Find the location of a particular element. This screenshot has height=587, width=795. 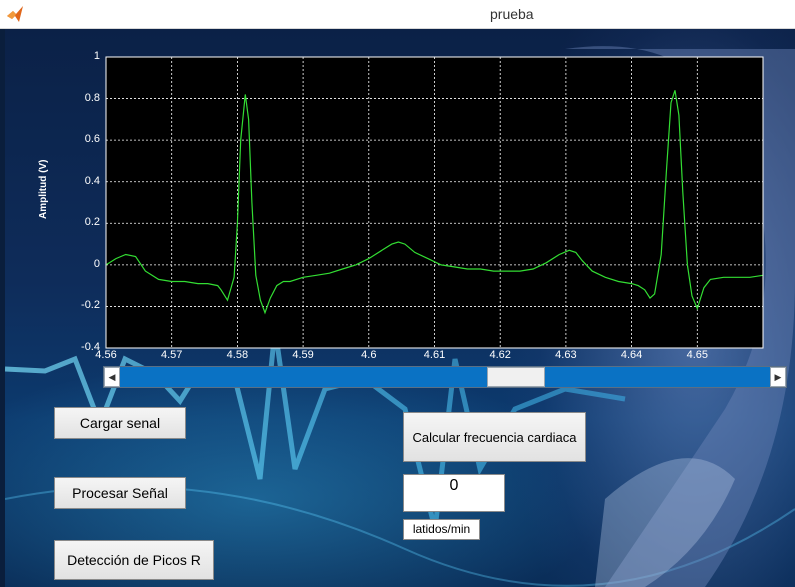

y-axis-label: Amplitud (V) is located at coordinates (43, 189).